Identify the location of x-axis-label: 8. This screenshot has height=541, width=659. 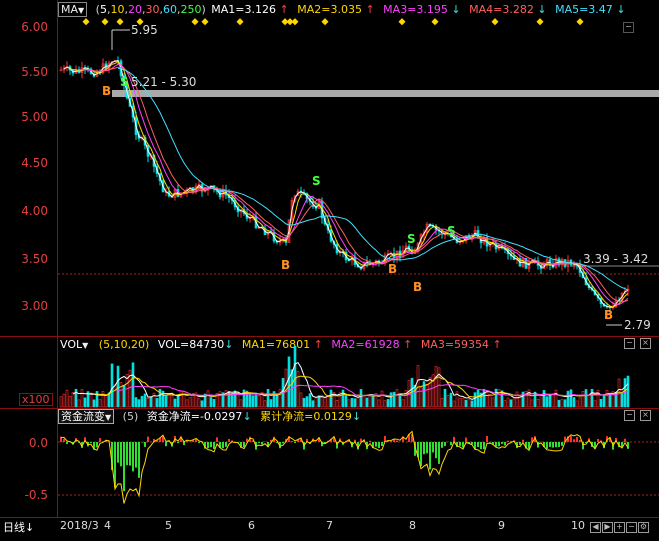
(412, 525).